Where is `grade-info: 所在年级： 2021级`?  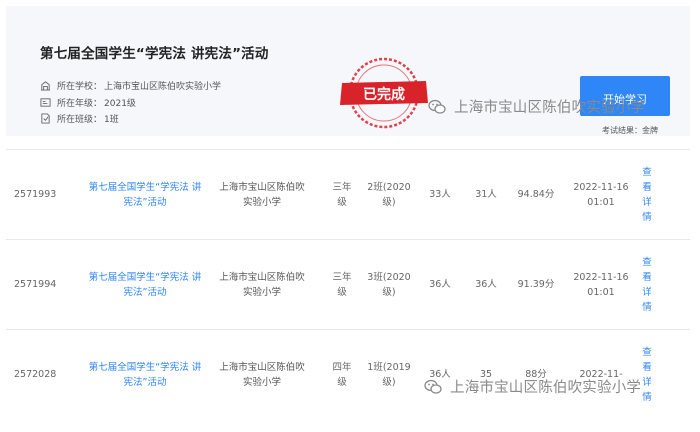 grade-info: 所在年级： 2021级 is located at coordinates (88, 102).